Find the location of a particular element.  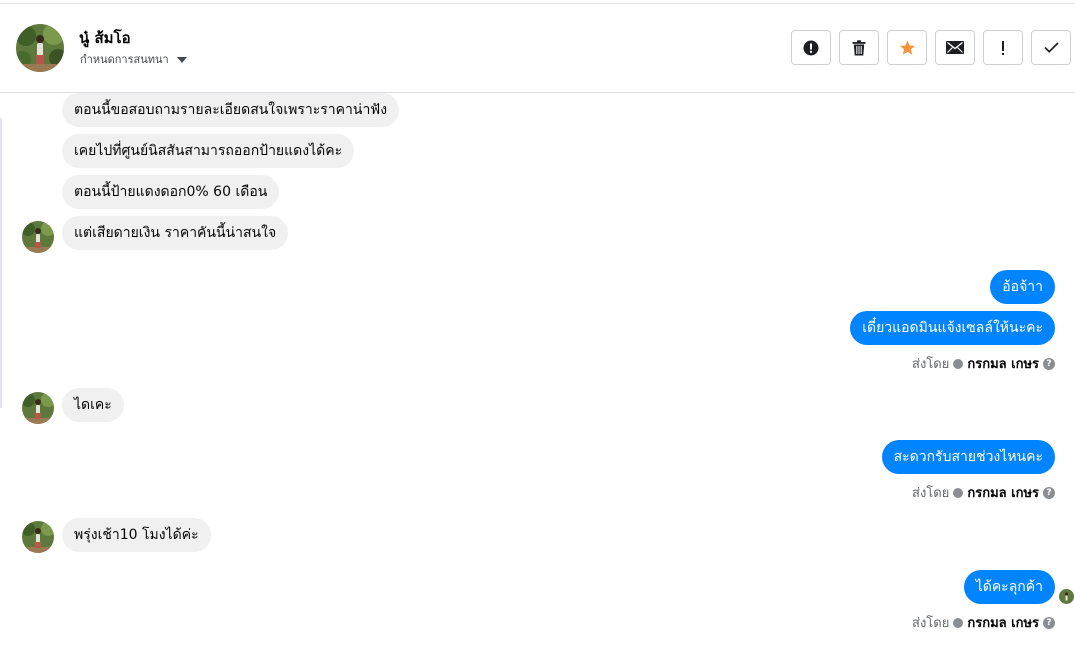

message-outgoing: อ้อจ้าา is located at coordinates (1022, 287).